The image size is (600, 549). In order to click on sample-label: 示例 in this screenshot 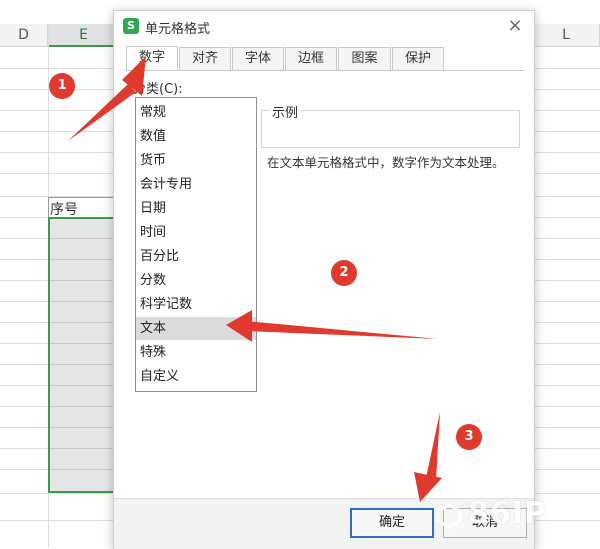, I will do `click(285, 111)`.